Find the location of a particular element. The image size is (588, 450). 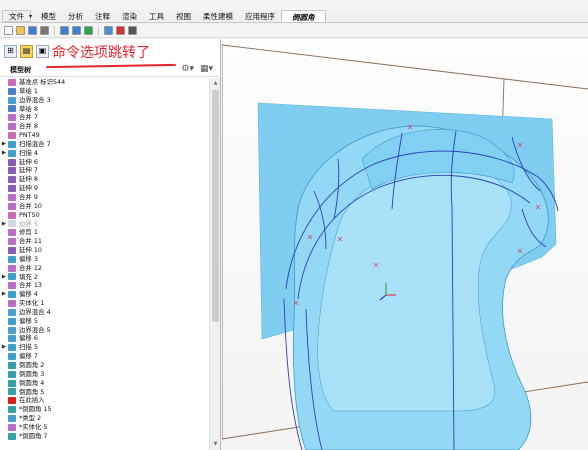

tree-item-label: 扫描 5 is located at coordinates (28, 347).